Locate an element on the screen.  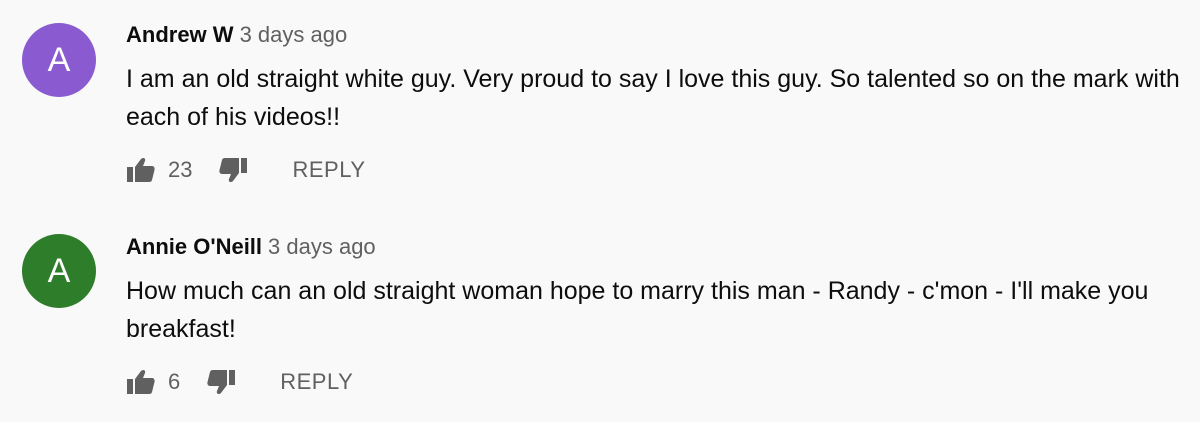
like-count: 23 is located at coordinates (180, 169).